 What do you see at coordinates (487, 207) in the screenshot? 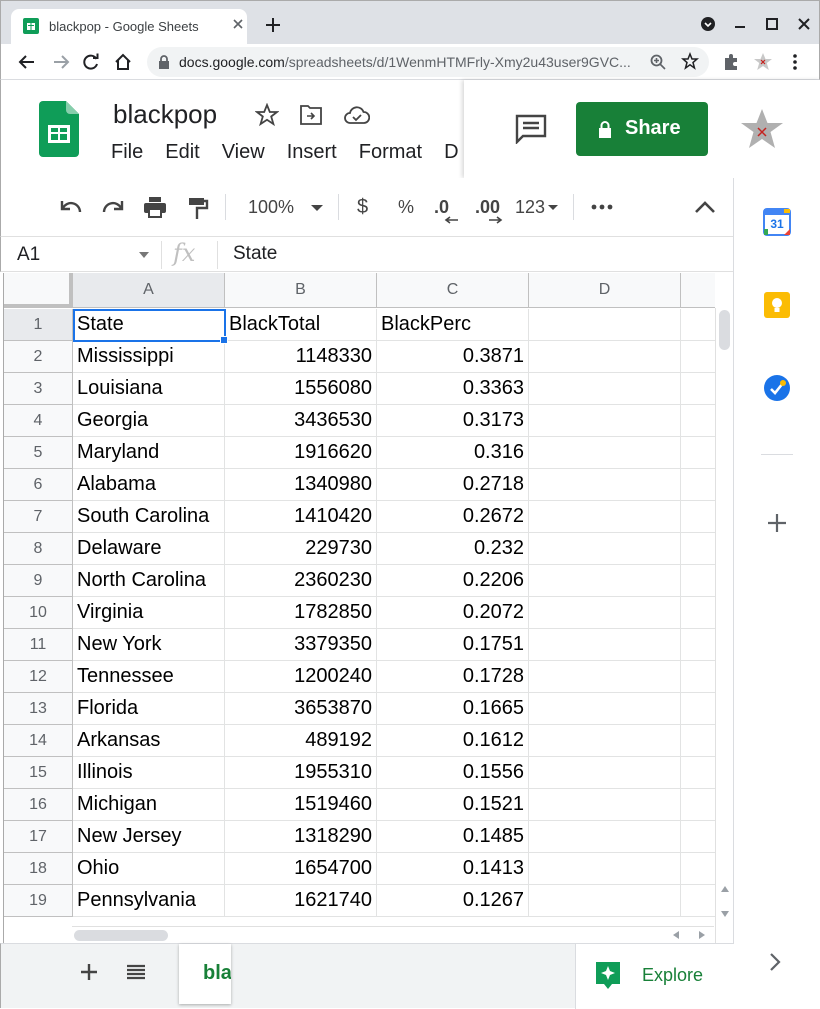
I see `increase-decimal-button: .00` at bounding box center [487, 207].